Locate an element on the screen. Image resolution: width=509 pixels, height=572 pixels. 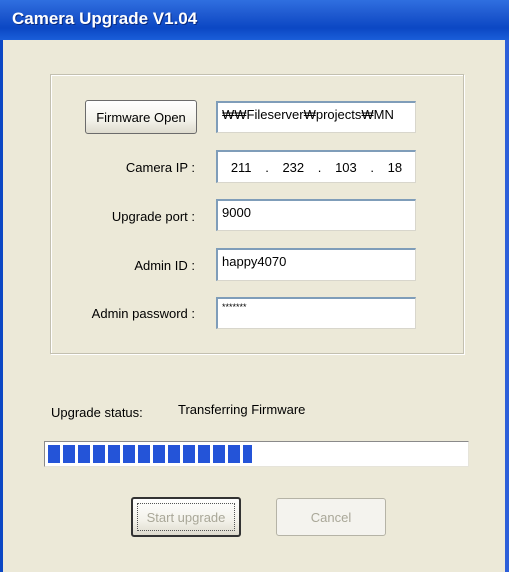
admin-password-field: ******* is located at coordinates (316, 313).